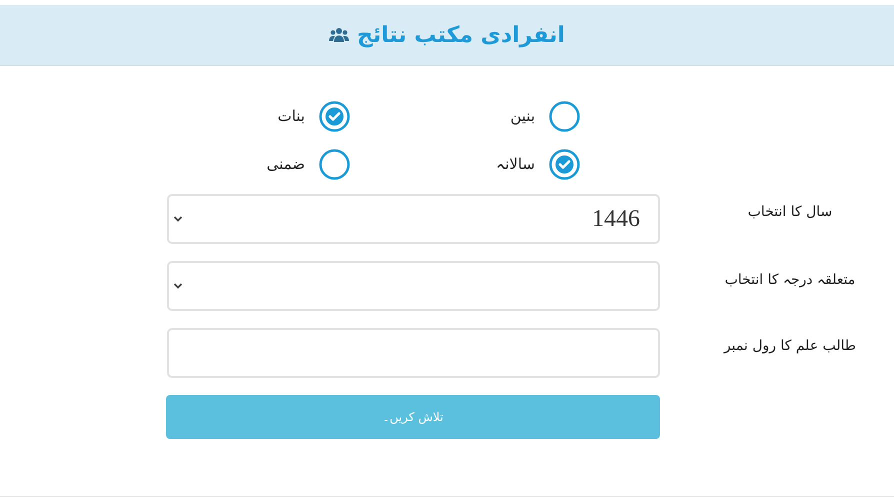 The height and width of the screenshot is (497, 894). What do you see at coordinates (790, 279) in the screenshot?
I see `field-label: متعلقہ درجہ کا انتخاب` at bounding box center [790, 279].